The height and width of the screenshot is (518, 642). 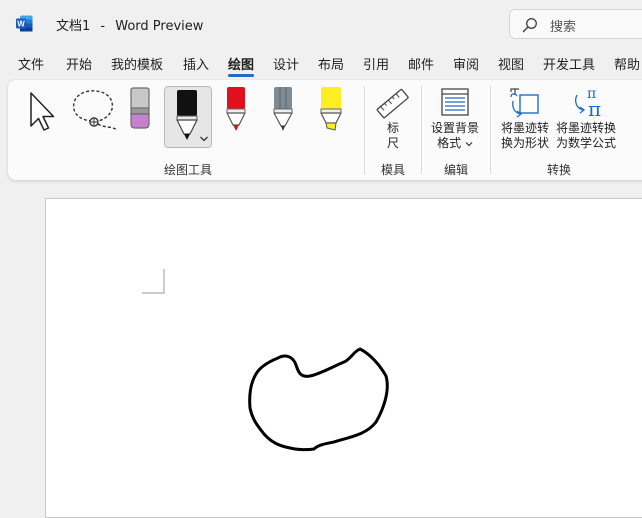 I want to click on window-title: 文档1 - Word Preview, so click(x=129, y=24).